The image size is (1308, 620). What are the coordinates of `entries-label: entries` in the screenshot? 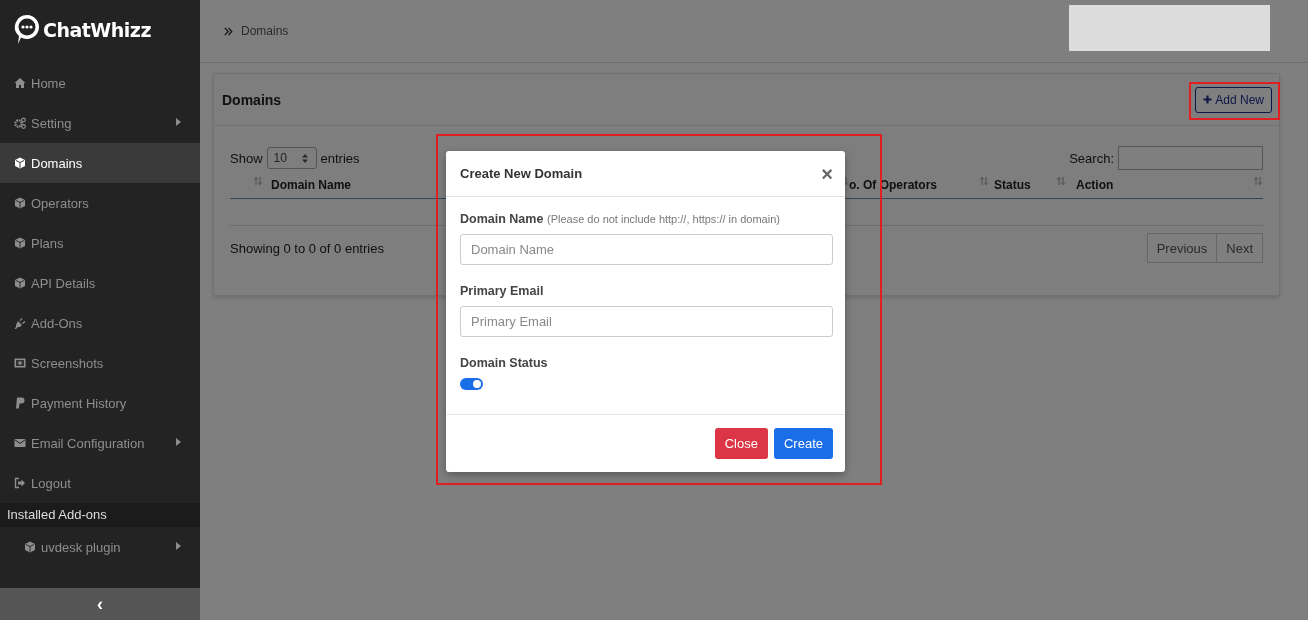 It's located at (340, 158).